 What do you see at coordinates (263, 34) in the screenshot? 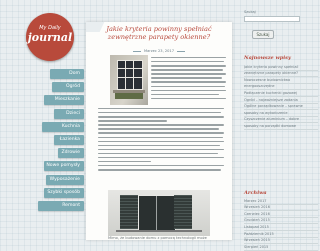
I see `search-button: Szukaj` at bounding box center [263, 34].